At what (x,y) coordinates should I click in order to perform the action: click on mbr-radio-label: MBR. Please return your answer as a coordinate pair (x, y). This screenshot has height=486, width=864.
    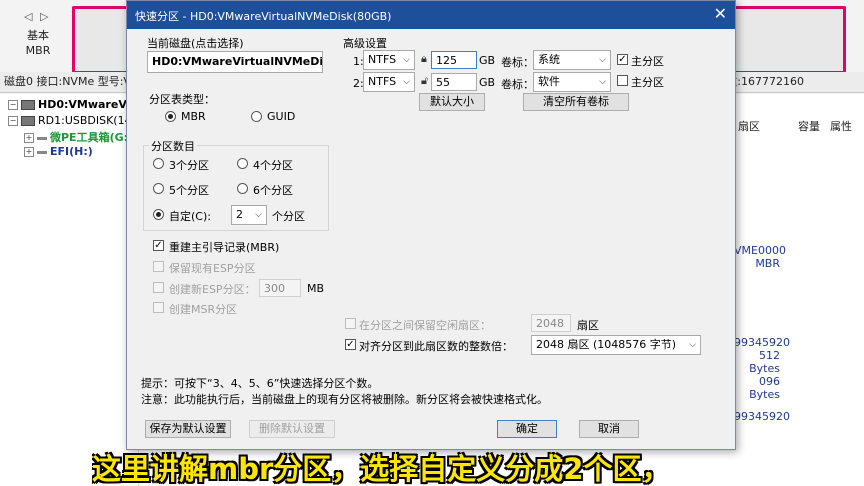
    Looking at the image, I should click on (193, 116).